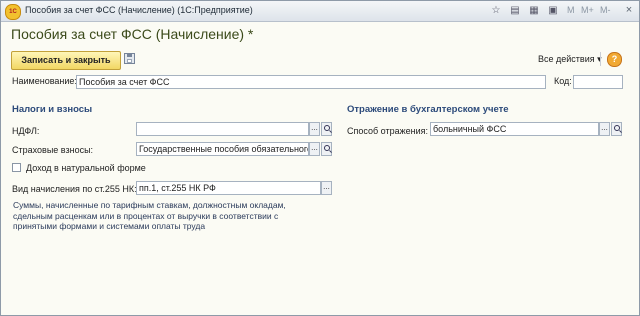 This screenshot has height=316, width=640. I want to click on method-label: Способ отражения:, so click(387, 131).